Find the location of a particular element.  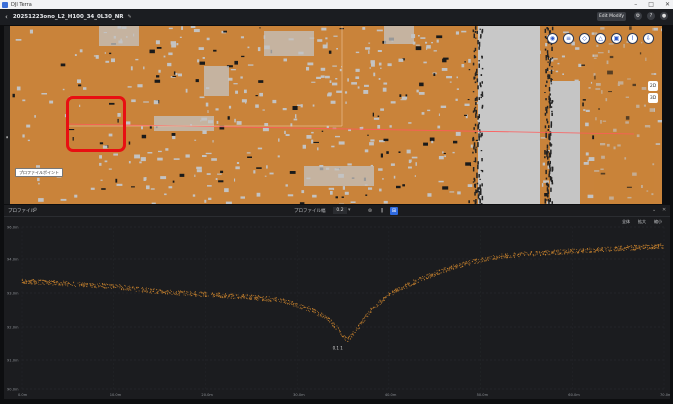

profile-tool-icon: ⌇ is located at coordinates (632, 38).